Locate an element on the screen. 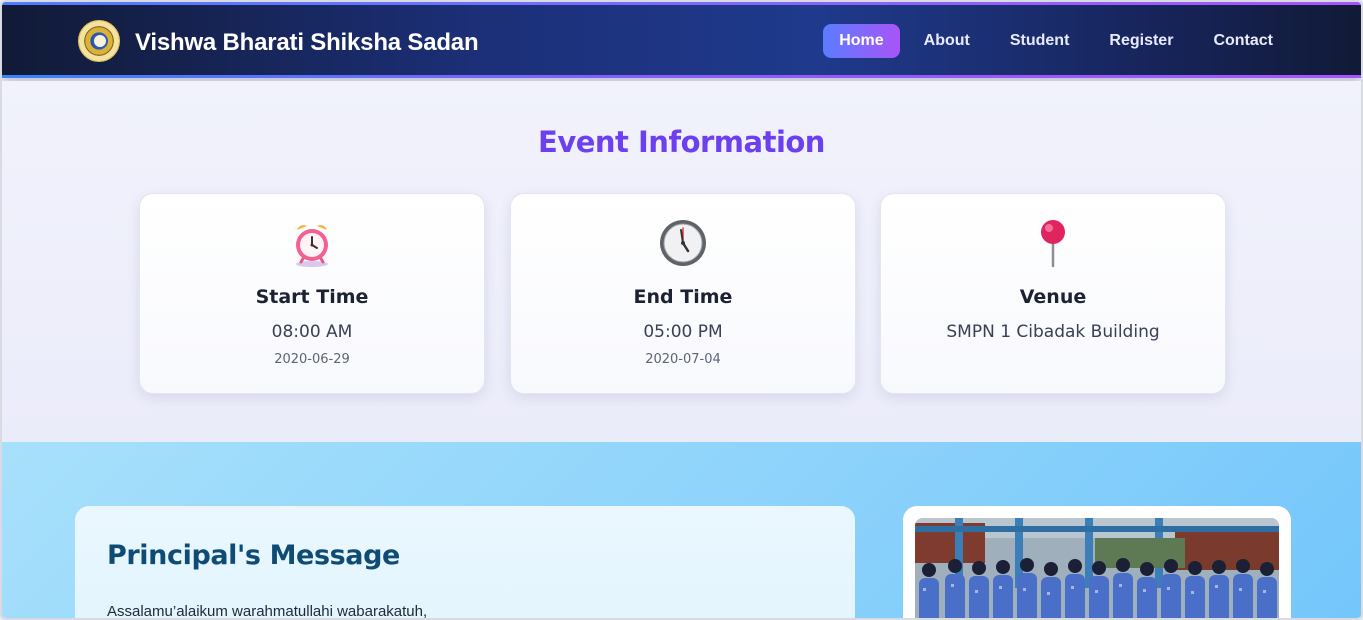 This screenshot has height=620, width=1363. end-time-label: End Time is located at coordinates (683, 297).